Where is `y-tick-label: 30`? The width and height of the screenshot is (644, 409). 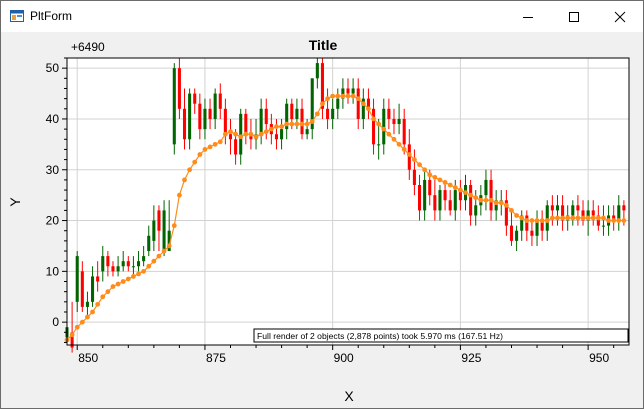
y-tick-label: 30 is located at coordinates (53, 170).